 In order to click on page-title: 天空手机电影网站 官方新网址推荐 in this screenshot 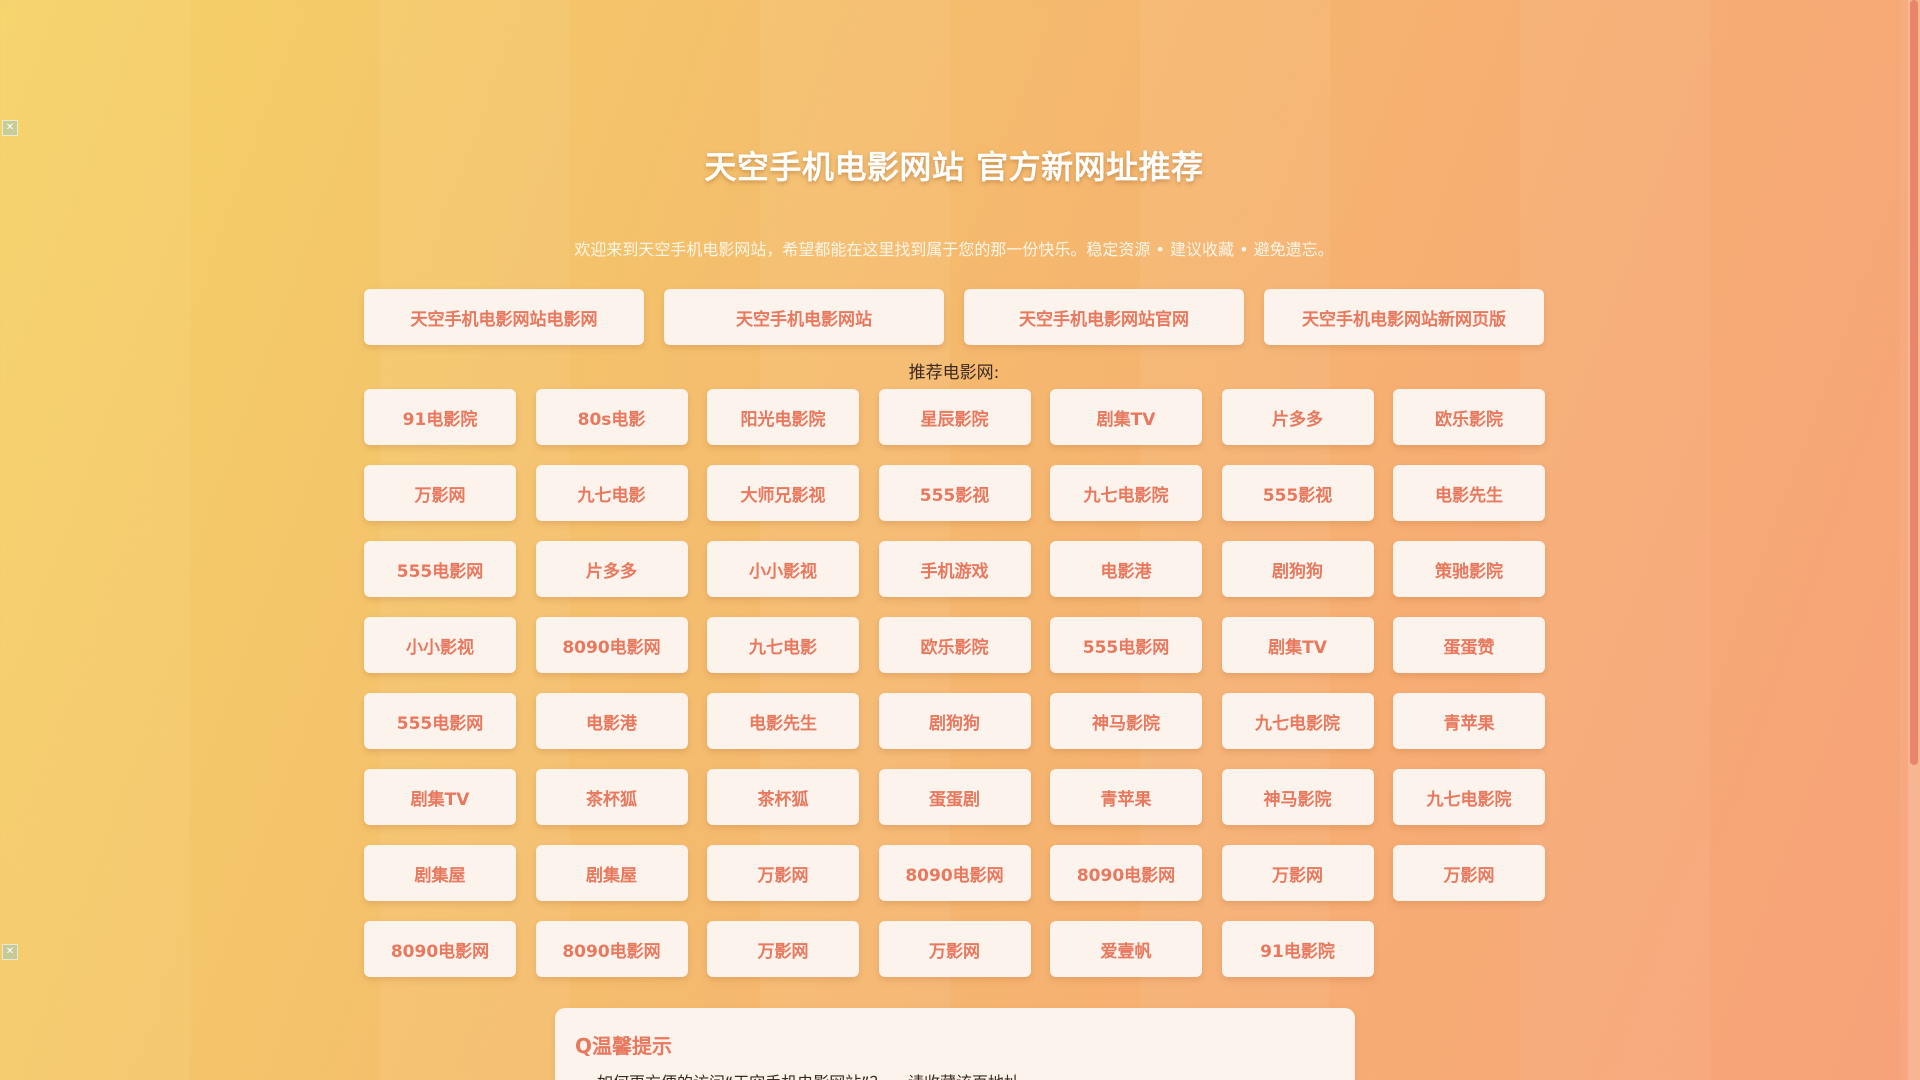, I will do `click(954, 167)`.